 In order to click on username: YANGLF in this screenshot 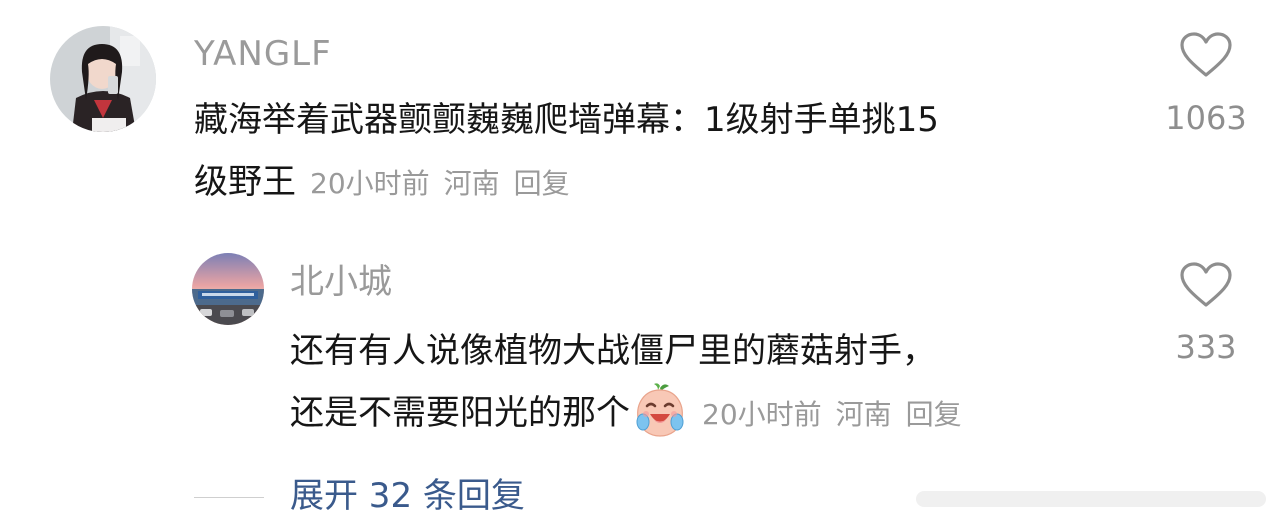, I will do `click(263, 54)`.